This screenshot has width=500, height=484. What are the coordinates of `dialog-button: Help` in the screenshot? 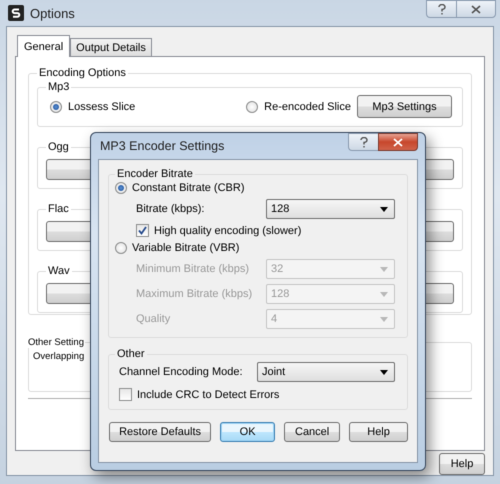 It's located at (378, 432).